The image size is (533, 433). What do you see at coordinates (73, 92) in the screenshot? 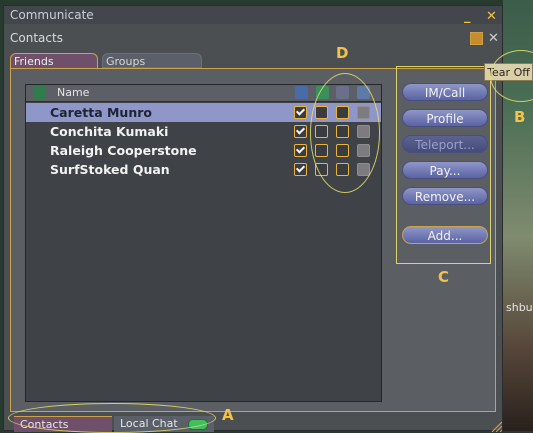
I see `column-name: Name` at bounding box center [73, 92].